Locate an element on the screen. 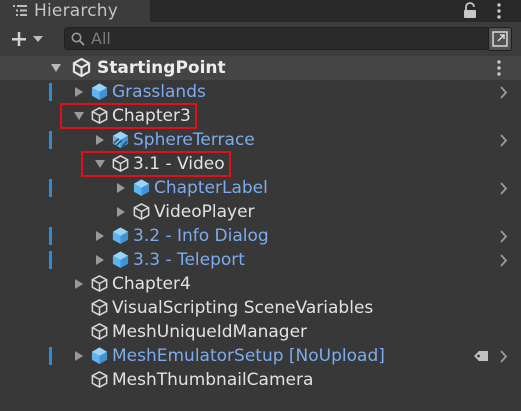  item-label: 3.2 - Info Dialog is located at coordinates (201, 236).